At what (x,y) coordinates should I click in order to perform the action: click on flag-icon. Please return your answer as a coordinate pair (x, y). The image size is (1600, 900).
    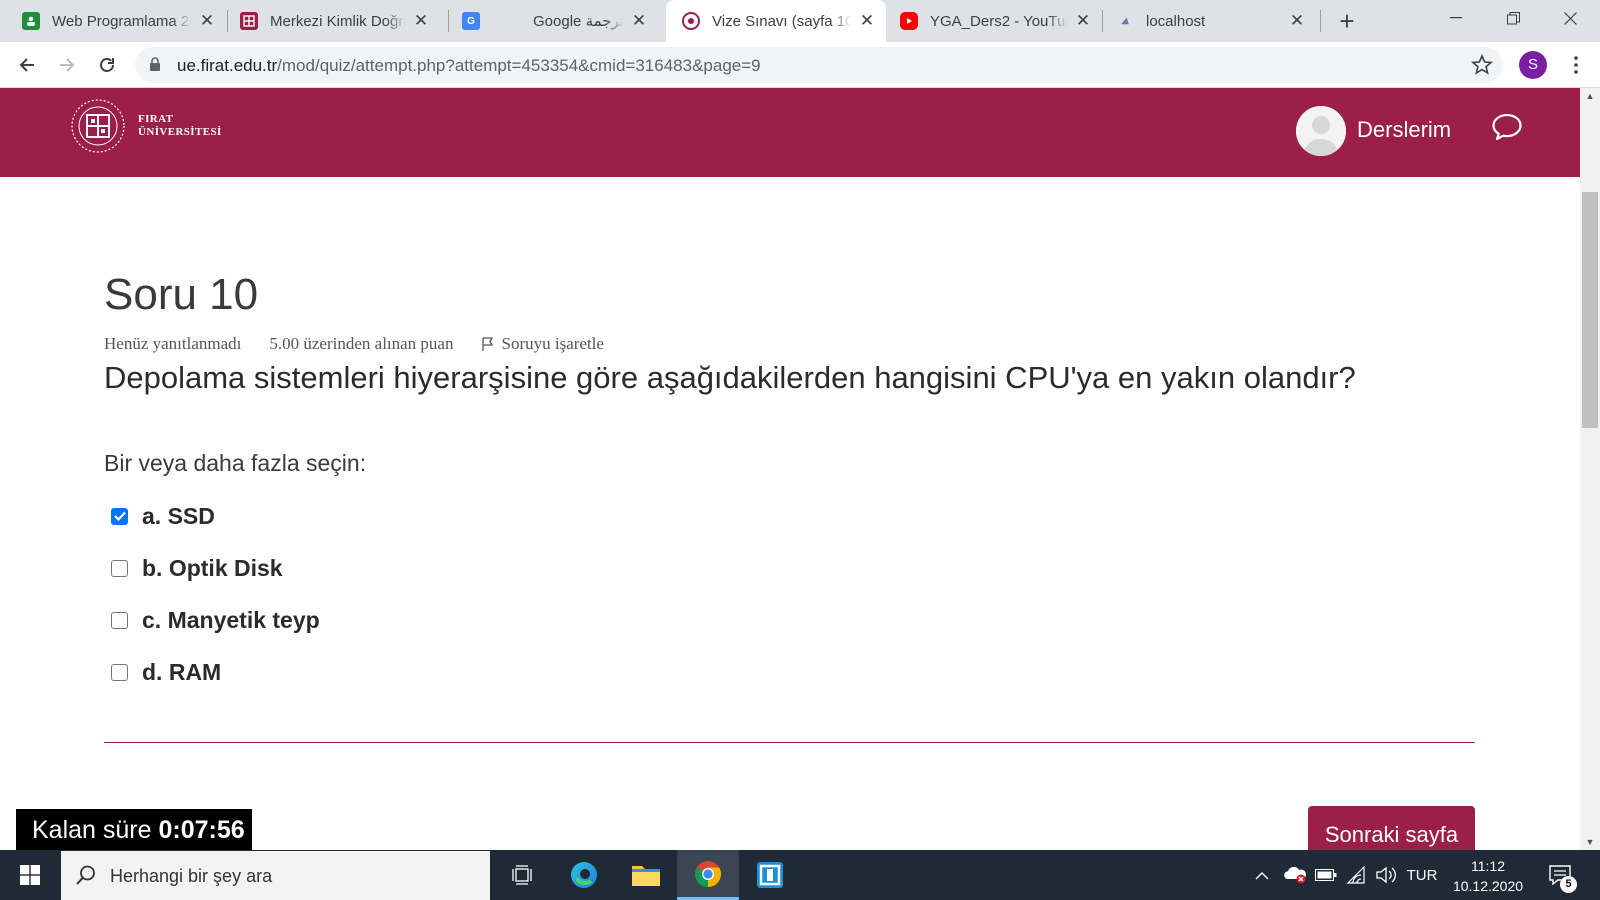
    Looking at the image, I should click on (488, 344).